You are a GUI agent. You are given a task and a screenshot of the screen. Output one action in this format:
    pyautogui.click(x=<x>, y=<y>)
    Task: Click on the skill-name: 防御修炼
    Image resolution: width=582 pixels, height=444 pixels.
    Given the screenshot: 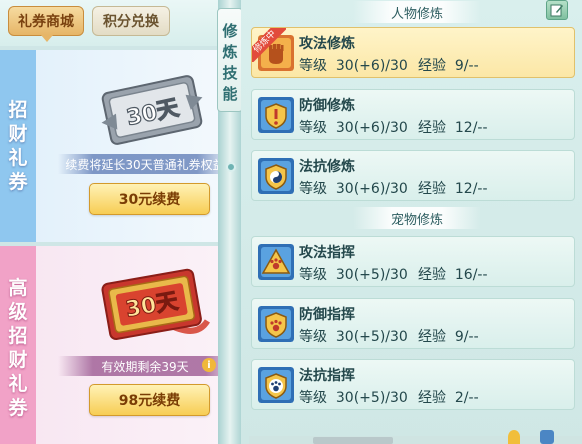 What is the action you would take?
    pyautogui.click(x=327, y=106)
    